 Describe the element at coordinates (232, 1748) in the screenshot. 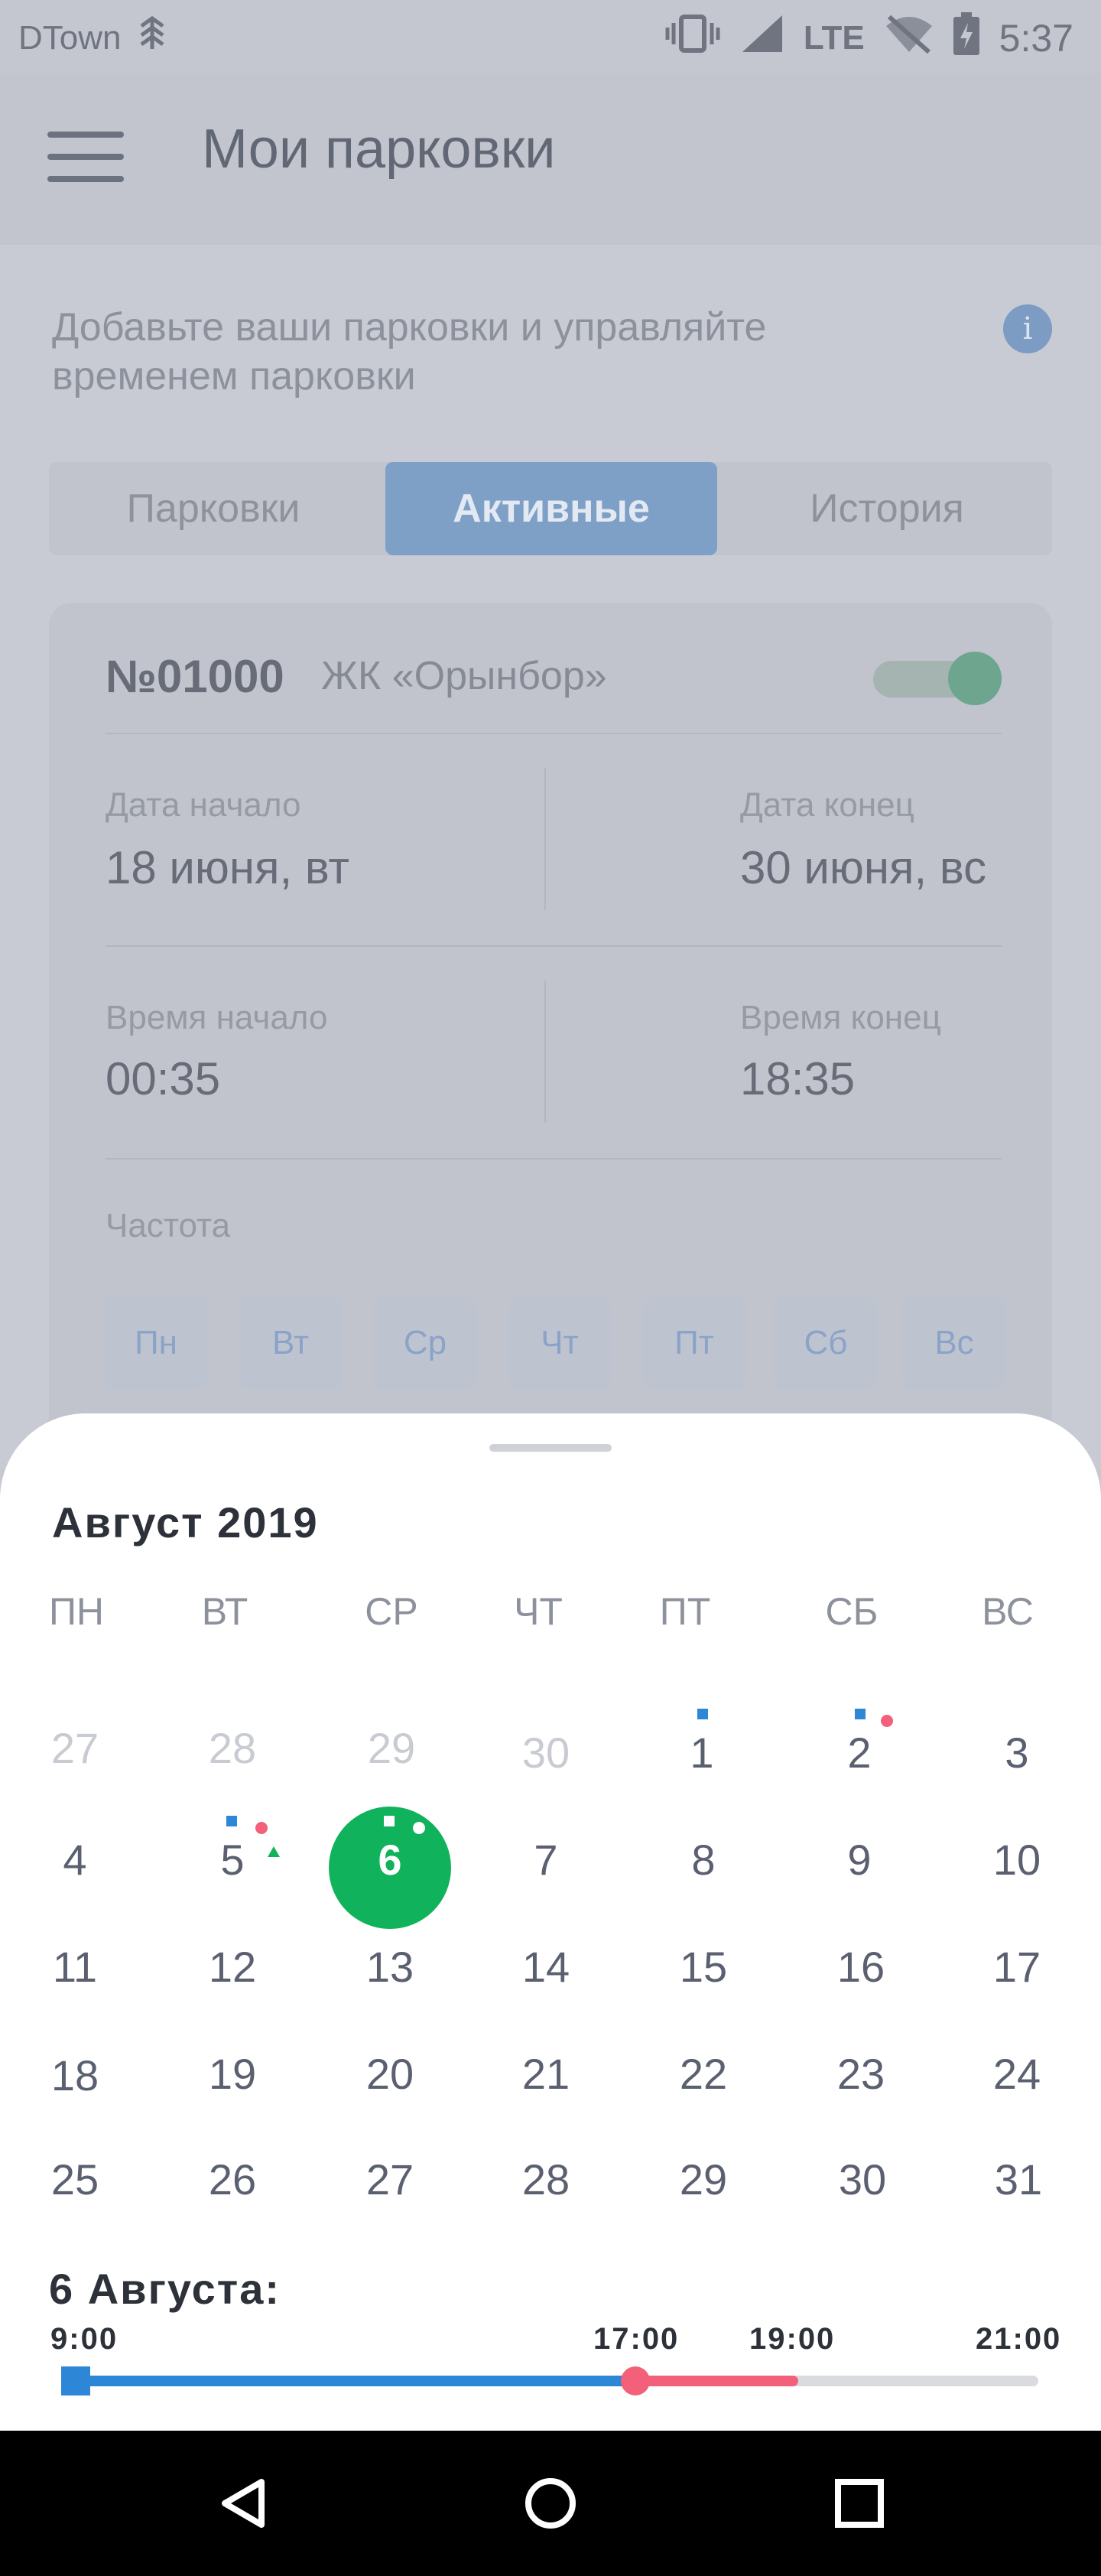

I see `calendar-day-prev-month: 28` at that location.